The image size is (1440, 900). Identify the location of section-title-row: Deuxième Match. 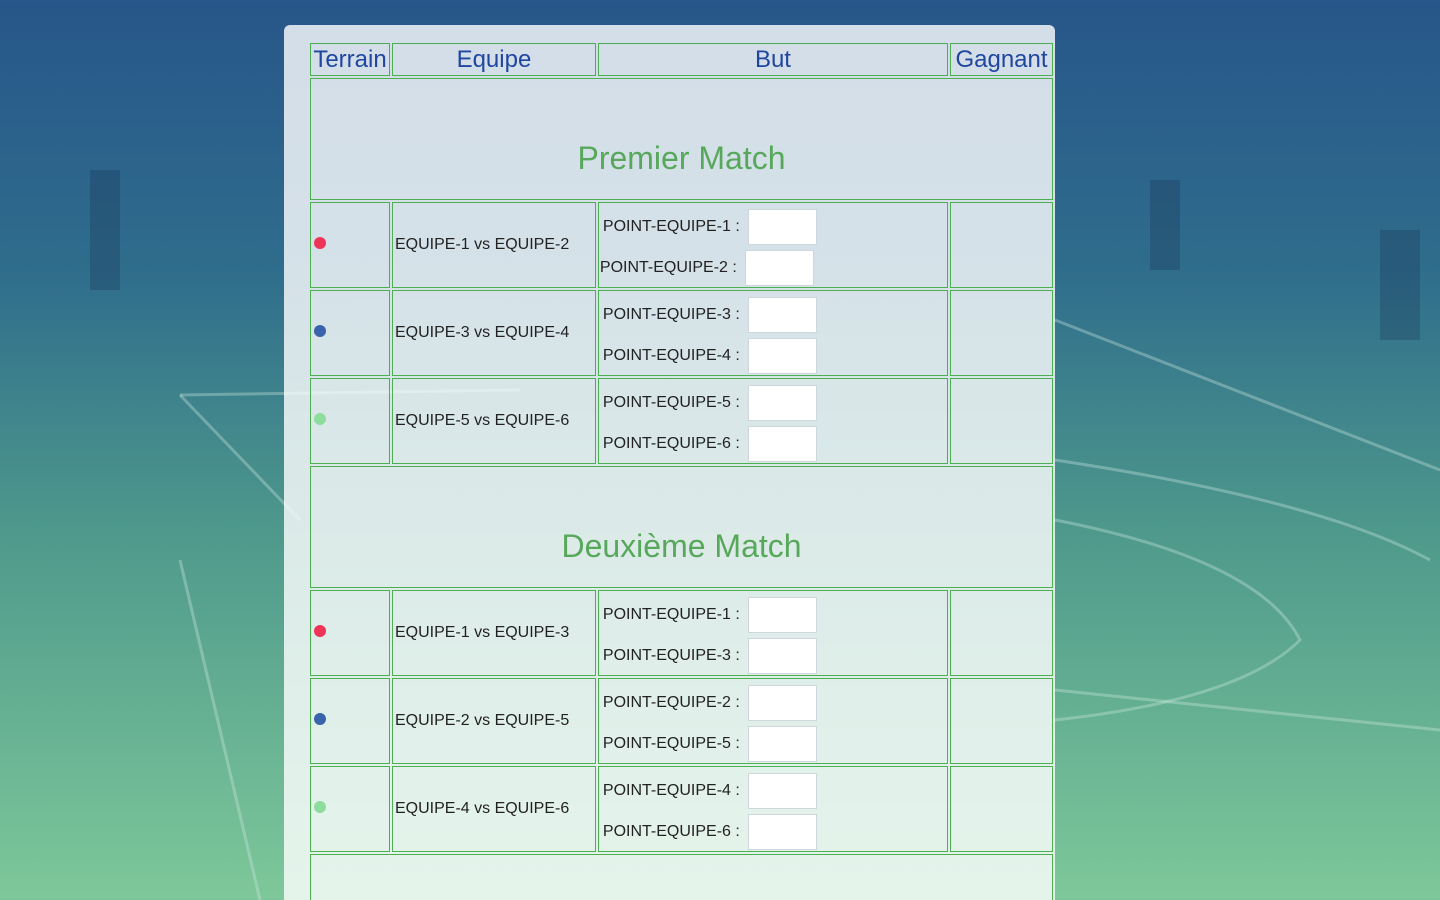
(681, 527).